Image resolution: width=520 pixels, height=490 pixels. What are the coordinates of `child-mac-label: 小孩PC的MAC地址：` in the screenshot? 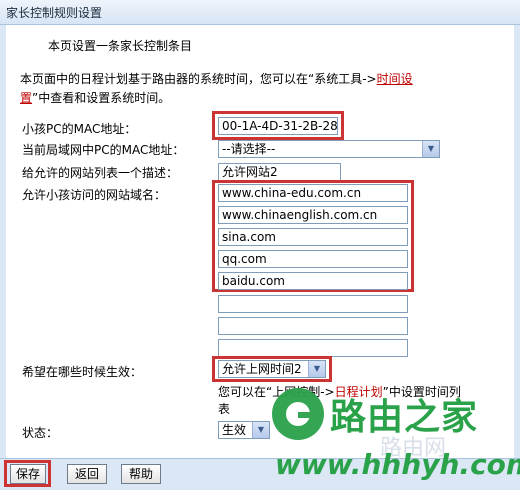 It's located at (79, 129).